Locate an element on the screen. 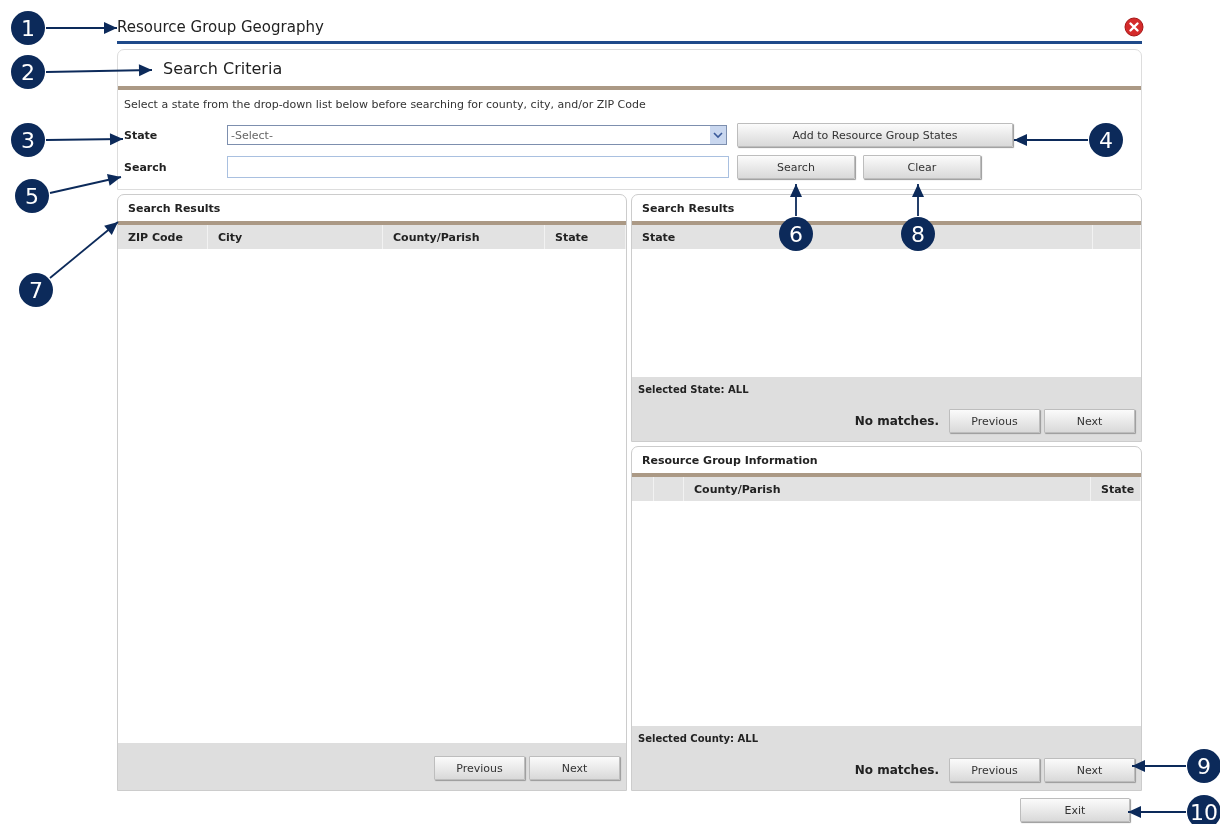 This screenshot has width=1220, height=824. selection-text: Selected State: ALL is located at coordinates (694, 389).